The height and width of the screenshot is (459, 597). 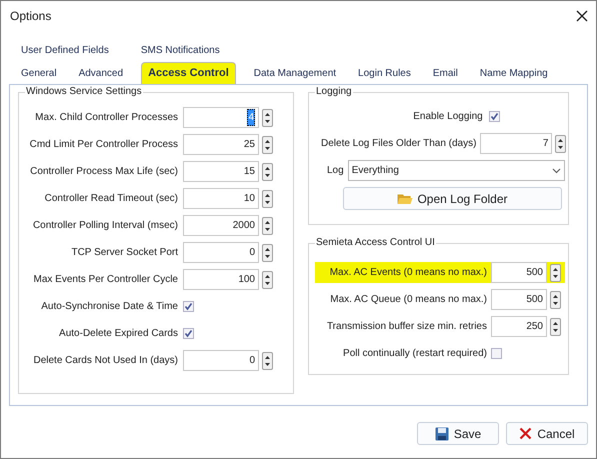 What do you see at coordinates (452, 198) in the screenshot?
I see `open-log-folder-button: Open Log Folder` at bounding box center [452, 198].